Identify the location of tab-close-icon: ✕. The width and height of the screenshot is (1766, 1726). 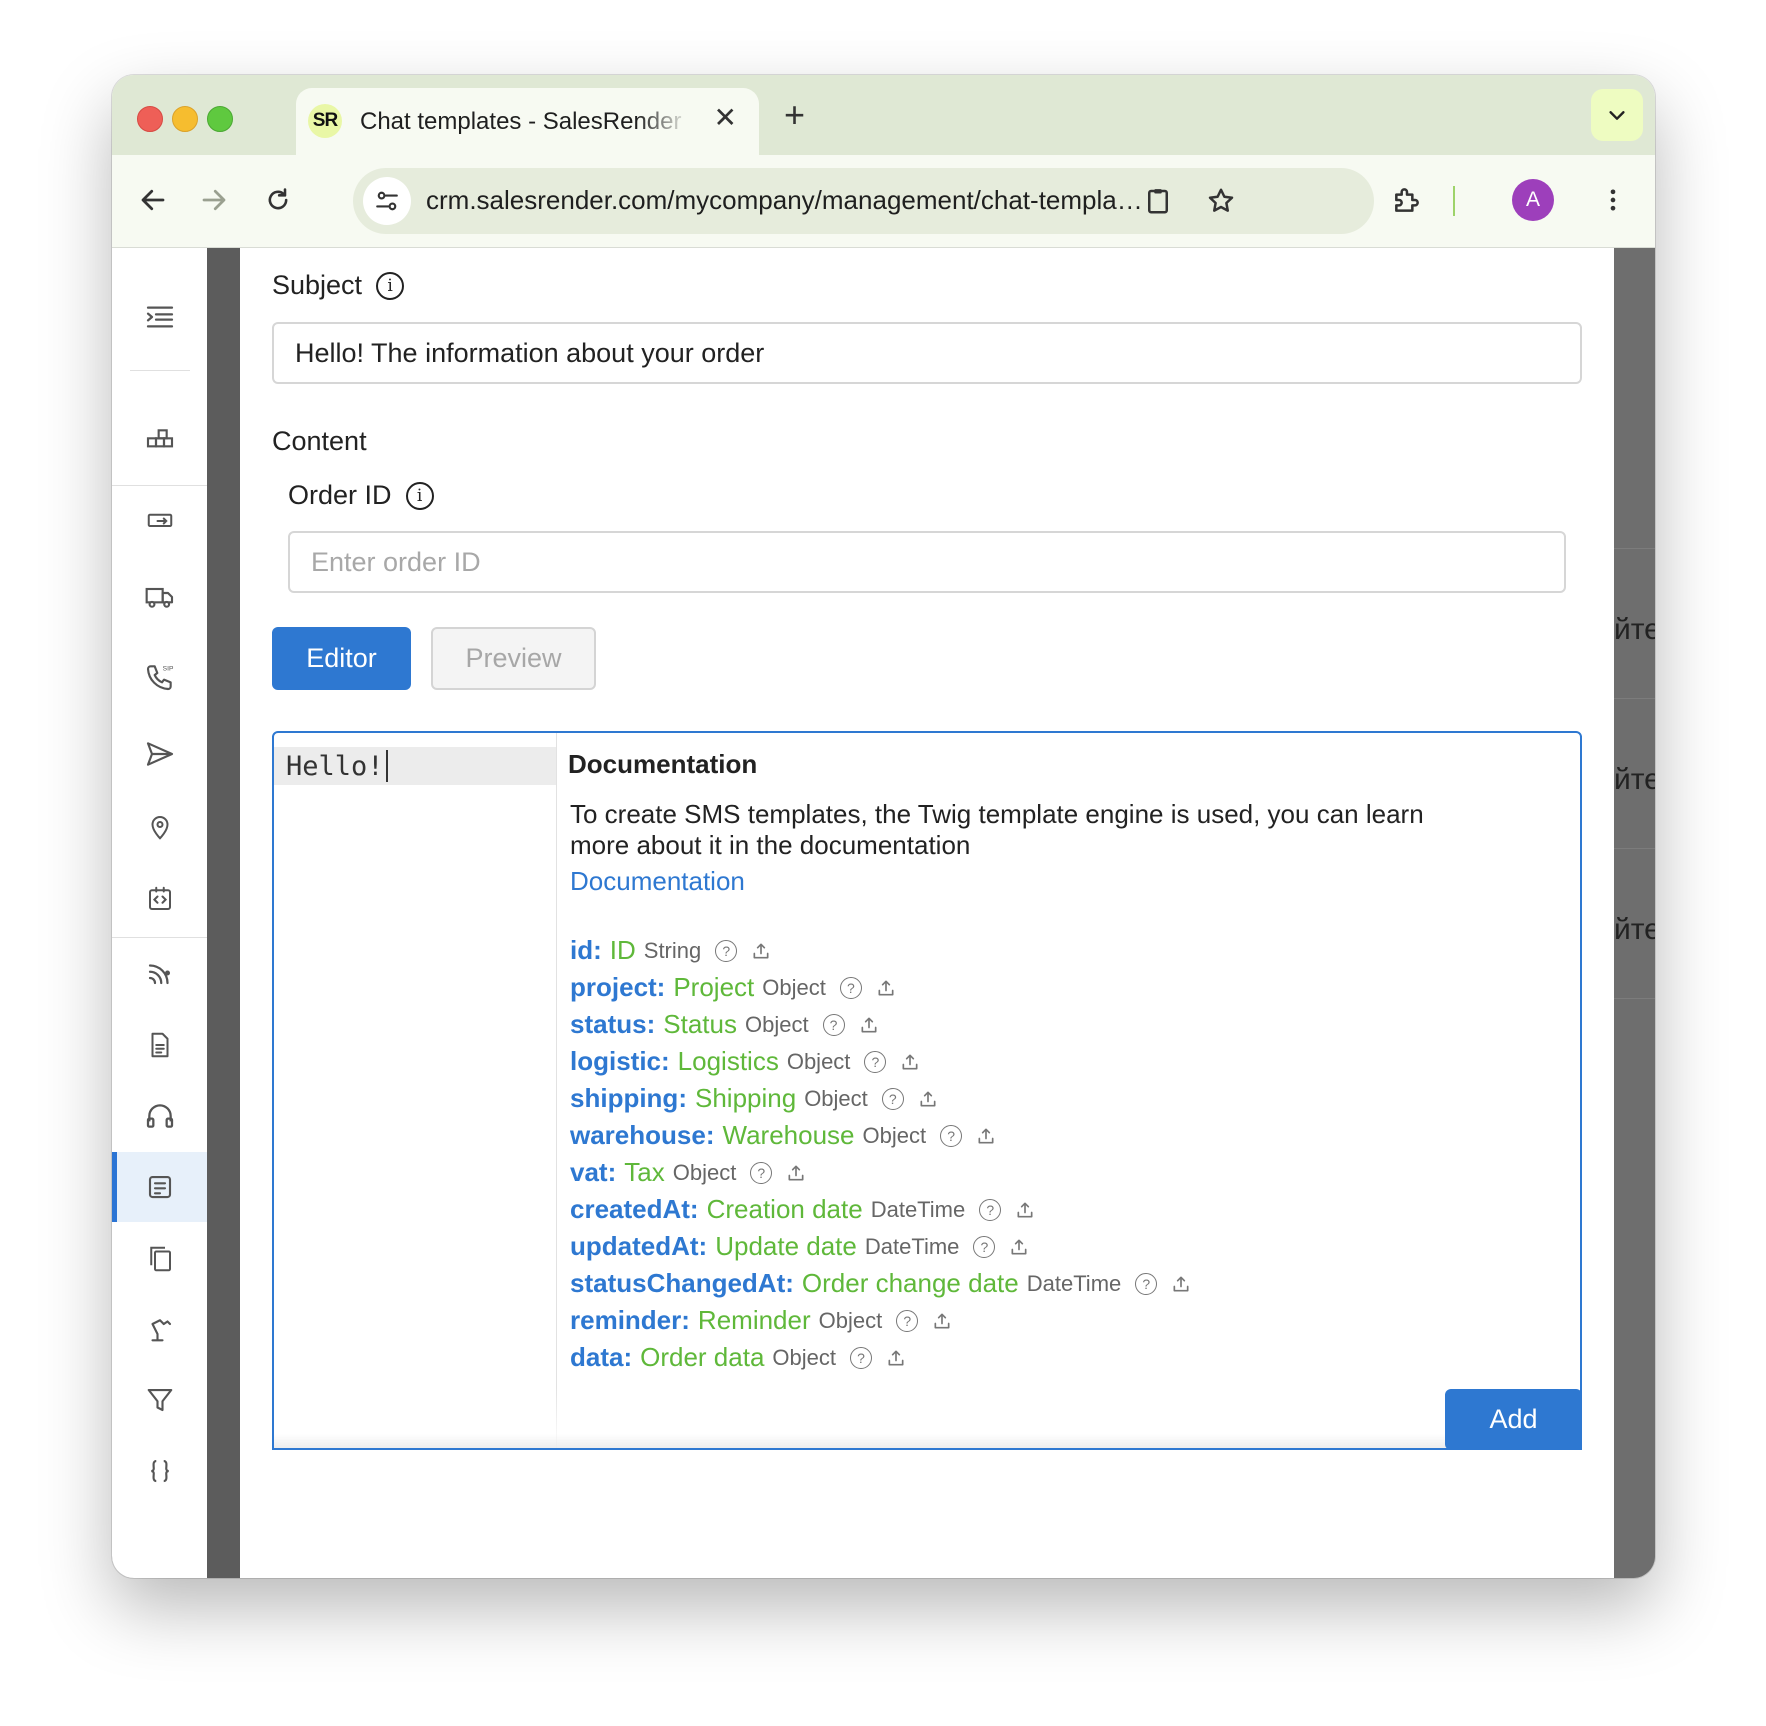
(725, 118).